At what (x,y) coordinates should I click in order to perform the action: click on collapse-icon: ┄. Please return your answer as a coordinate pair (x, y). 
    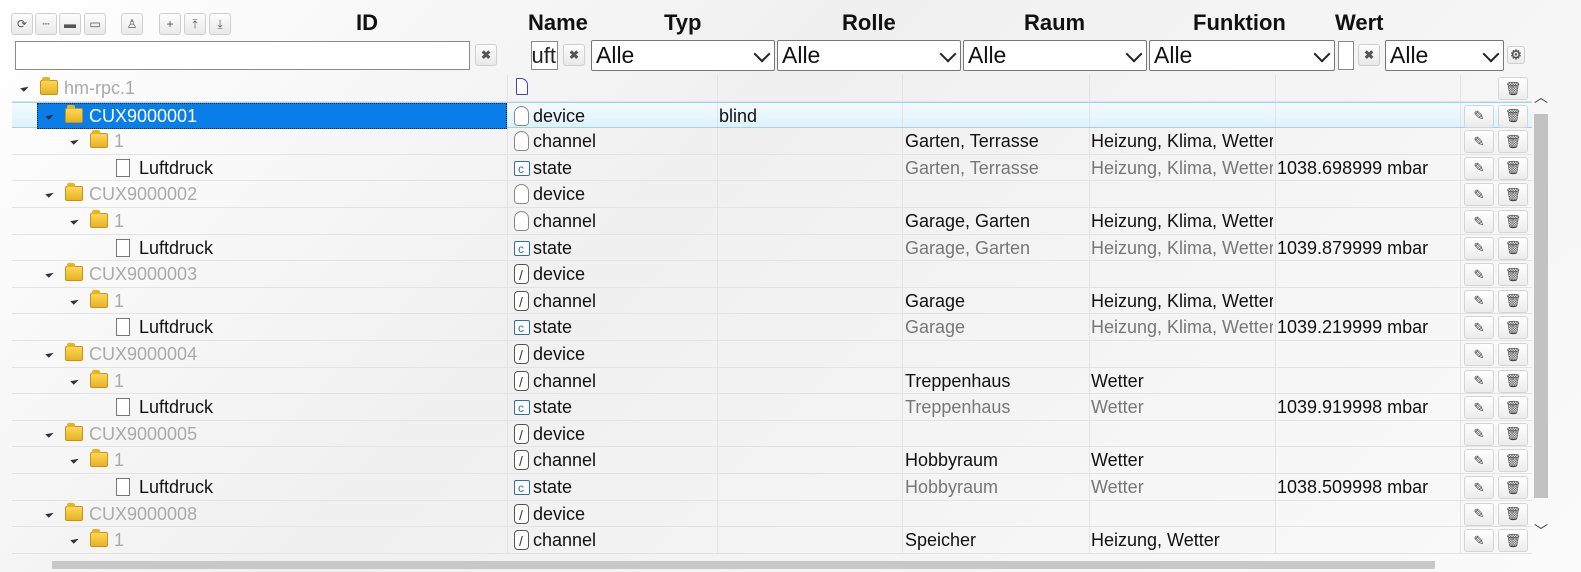
    Looking at the image, I should click on (46, 24).